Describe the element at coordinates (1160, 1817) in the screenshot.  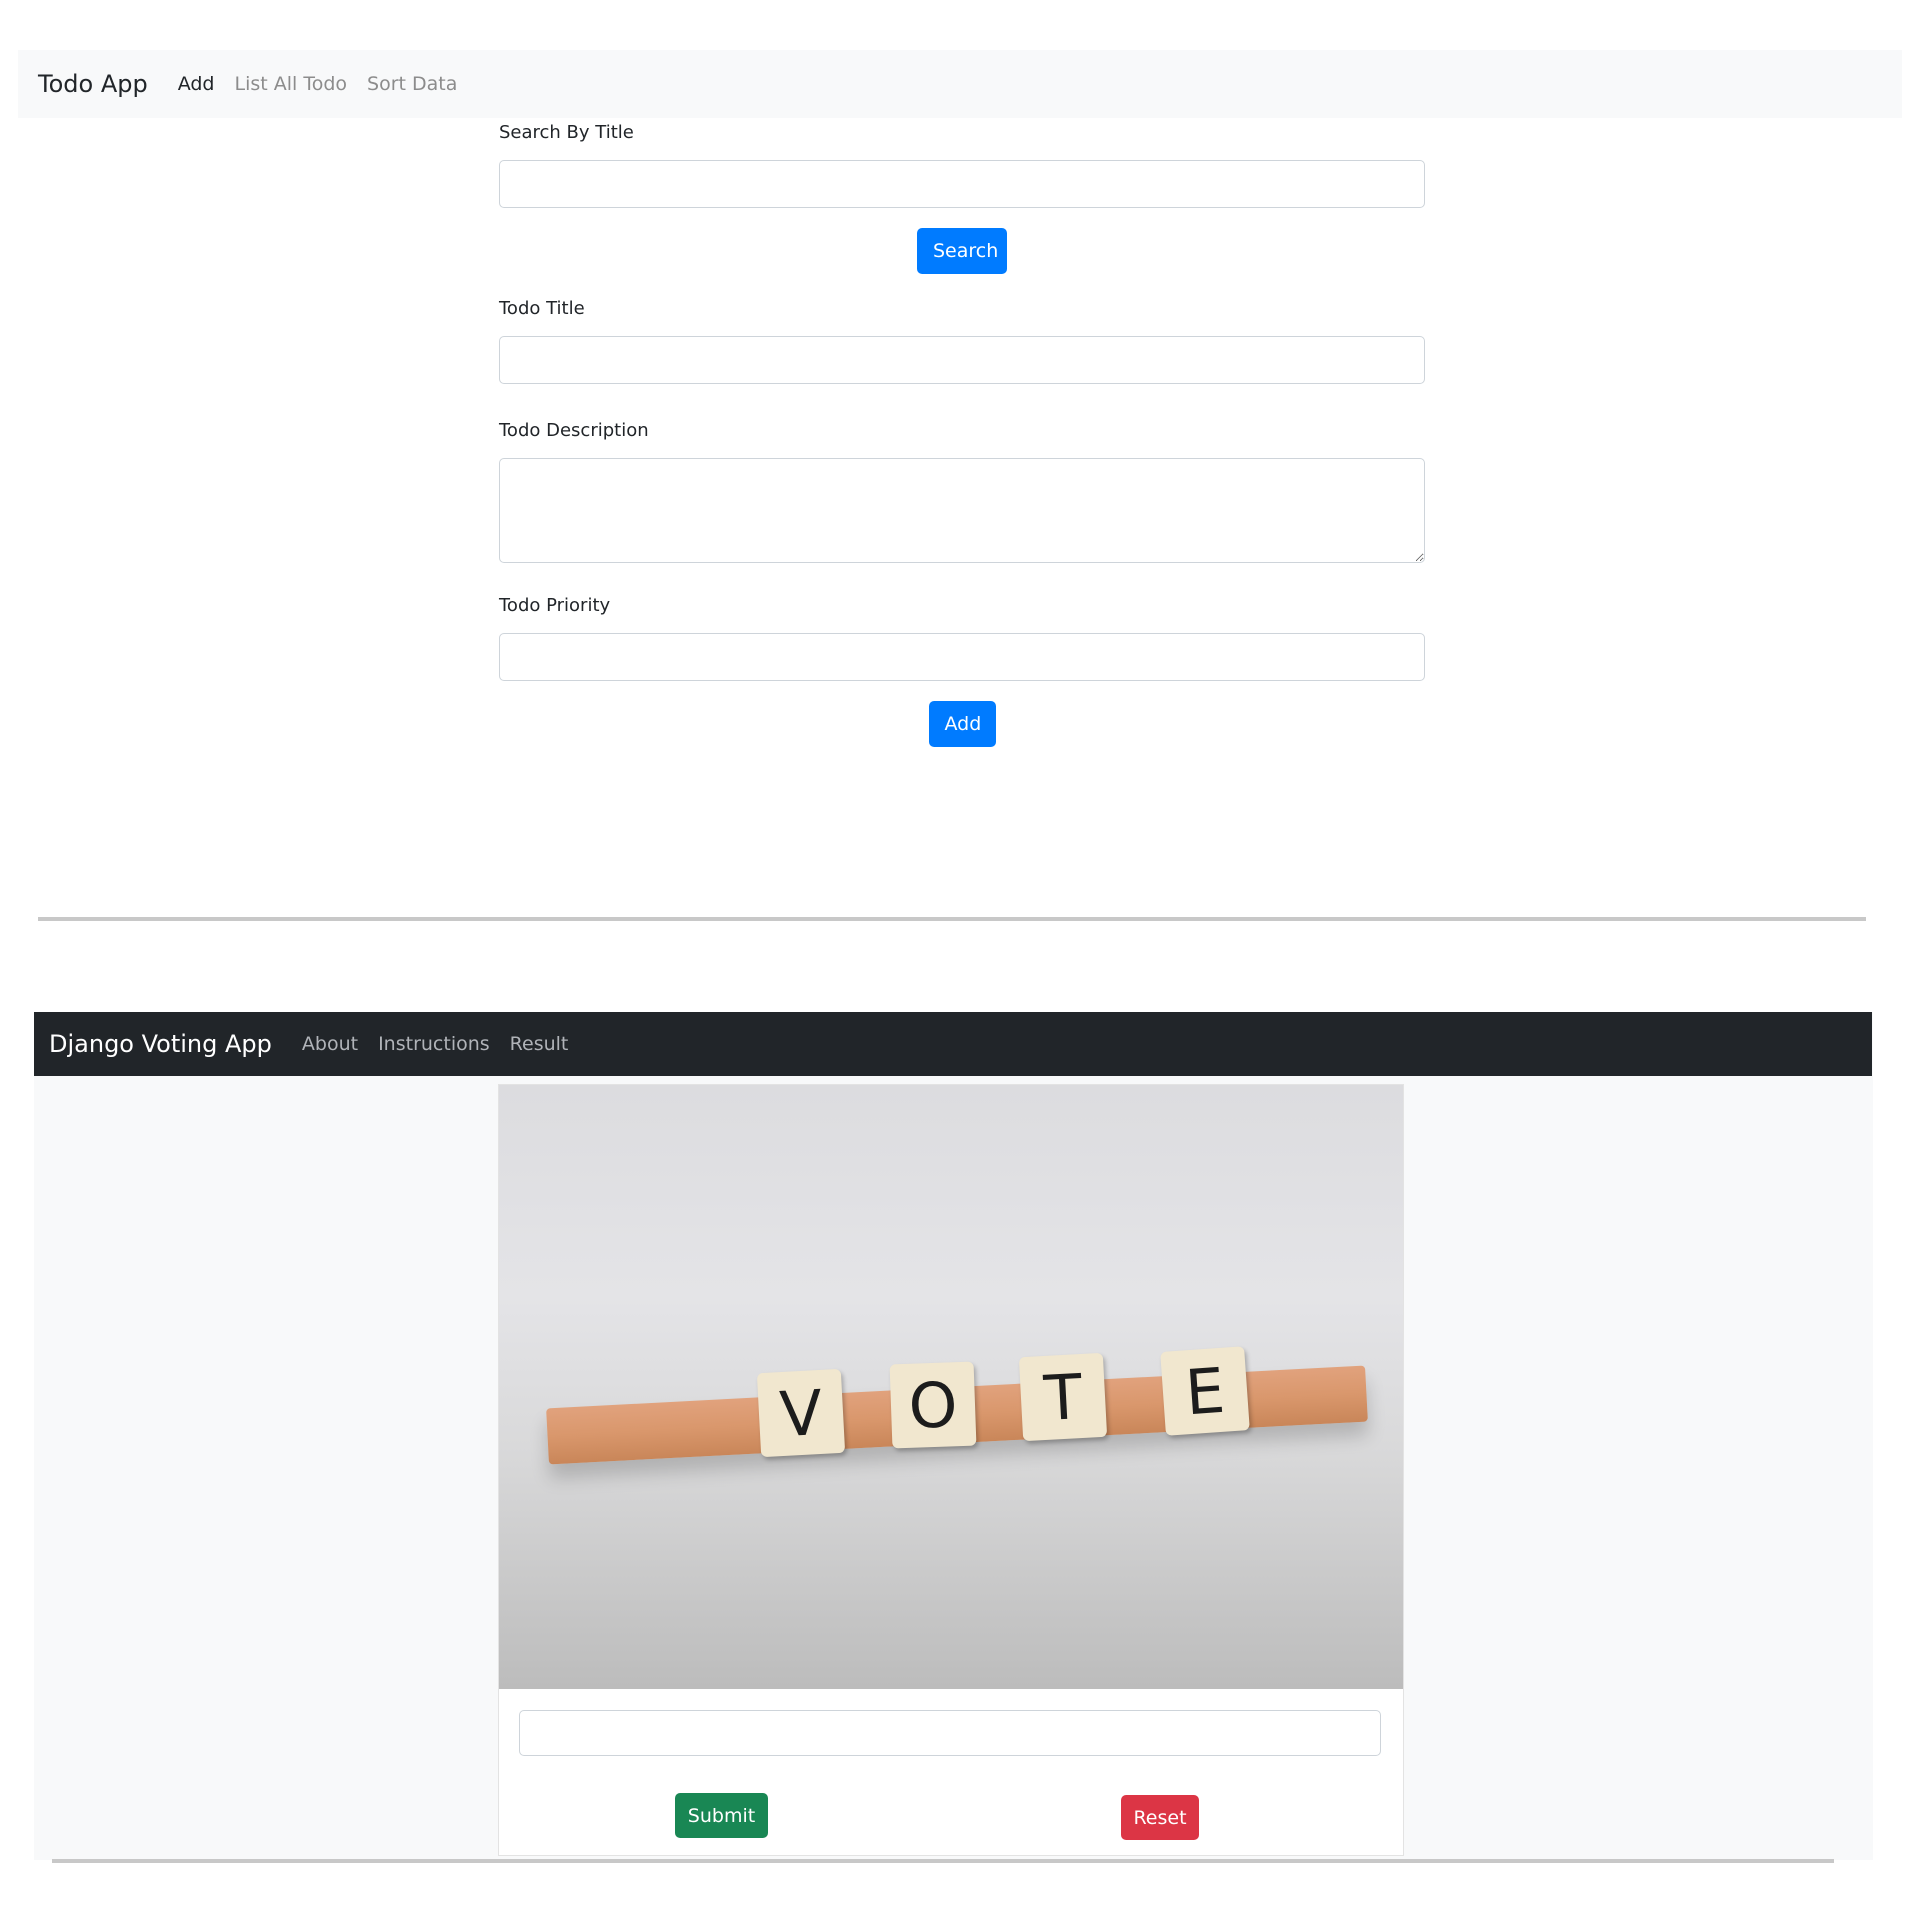
I see `reset-button: Reset` at that location.